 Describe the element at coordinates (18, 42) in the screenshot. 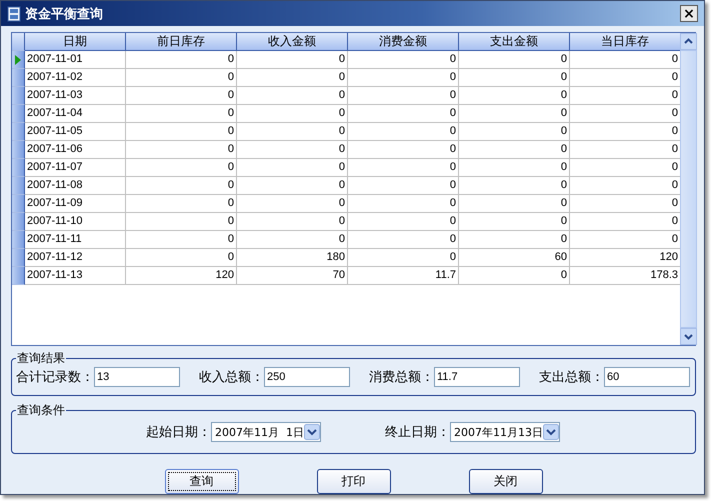

I see `row-header` at that location.